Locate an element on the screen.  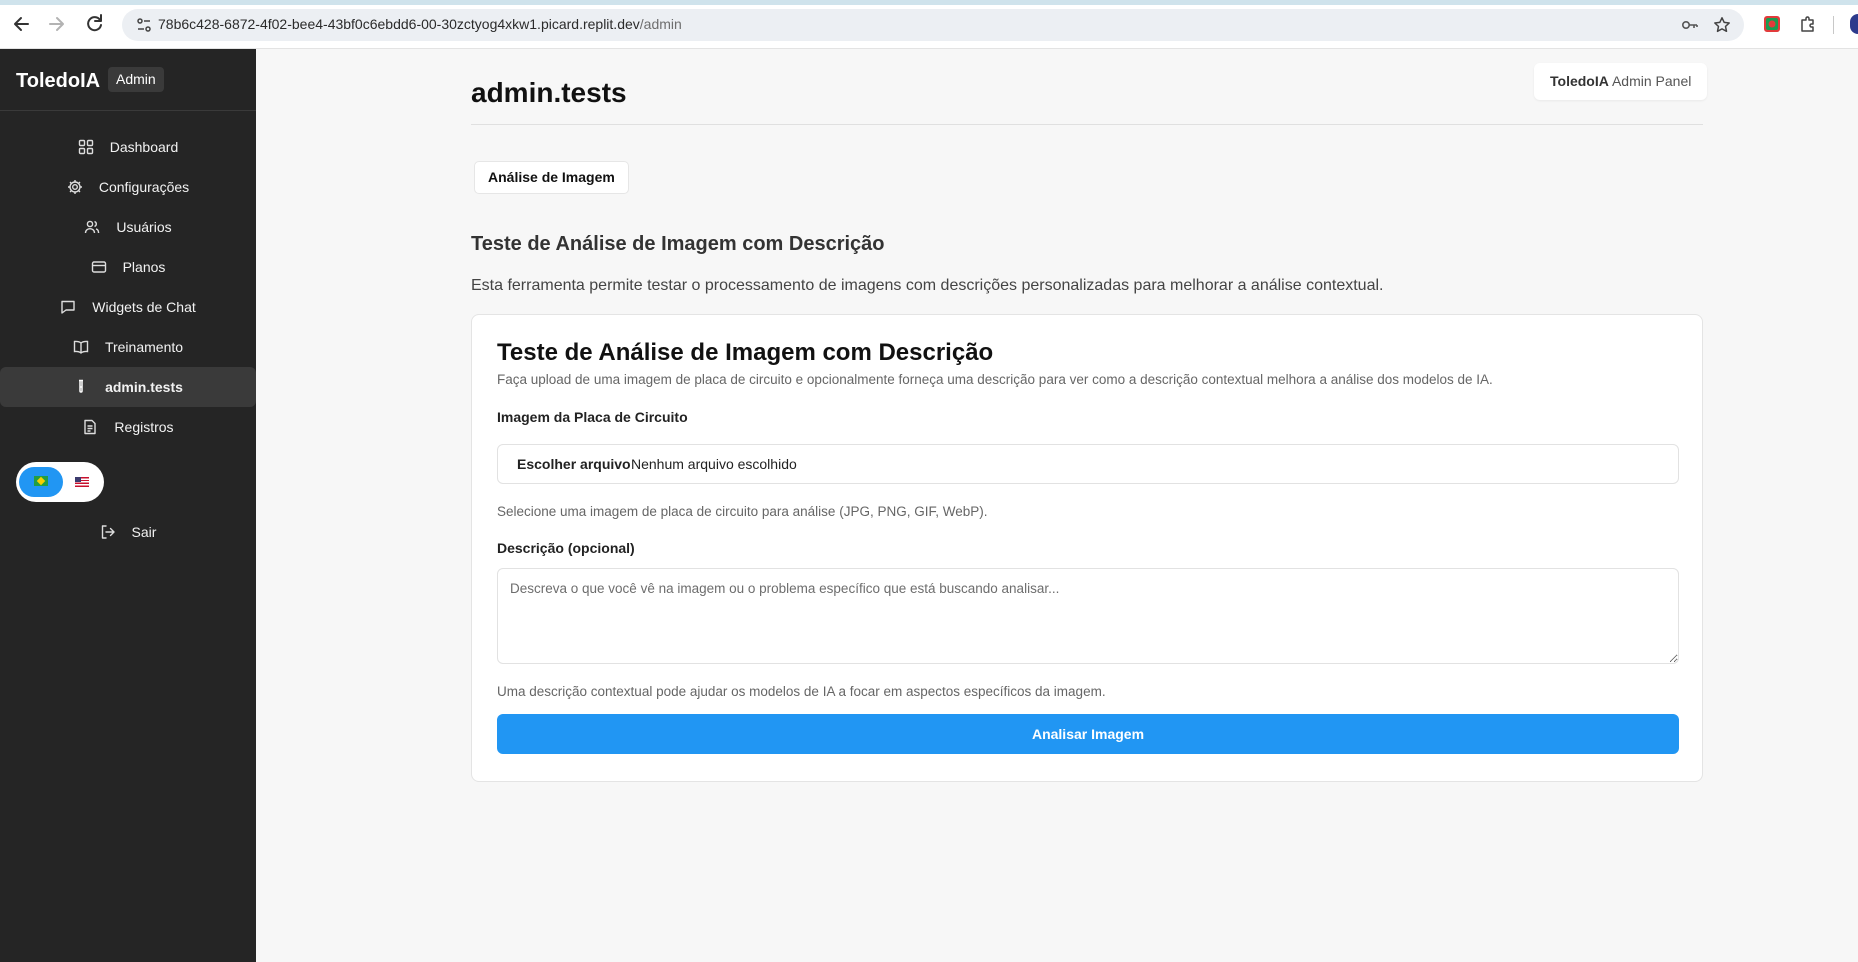
site-info-icon is located at coordinates (144, 25).